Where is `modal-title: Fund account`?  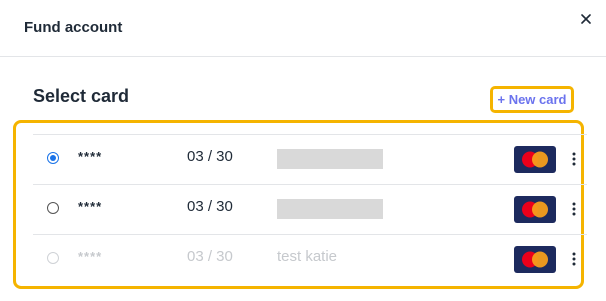
modal-title: Fund account is located at coordinates (73, 27).